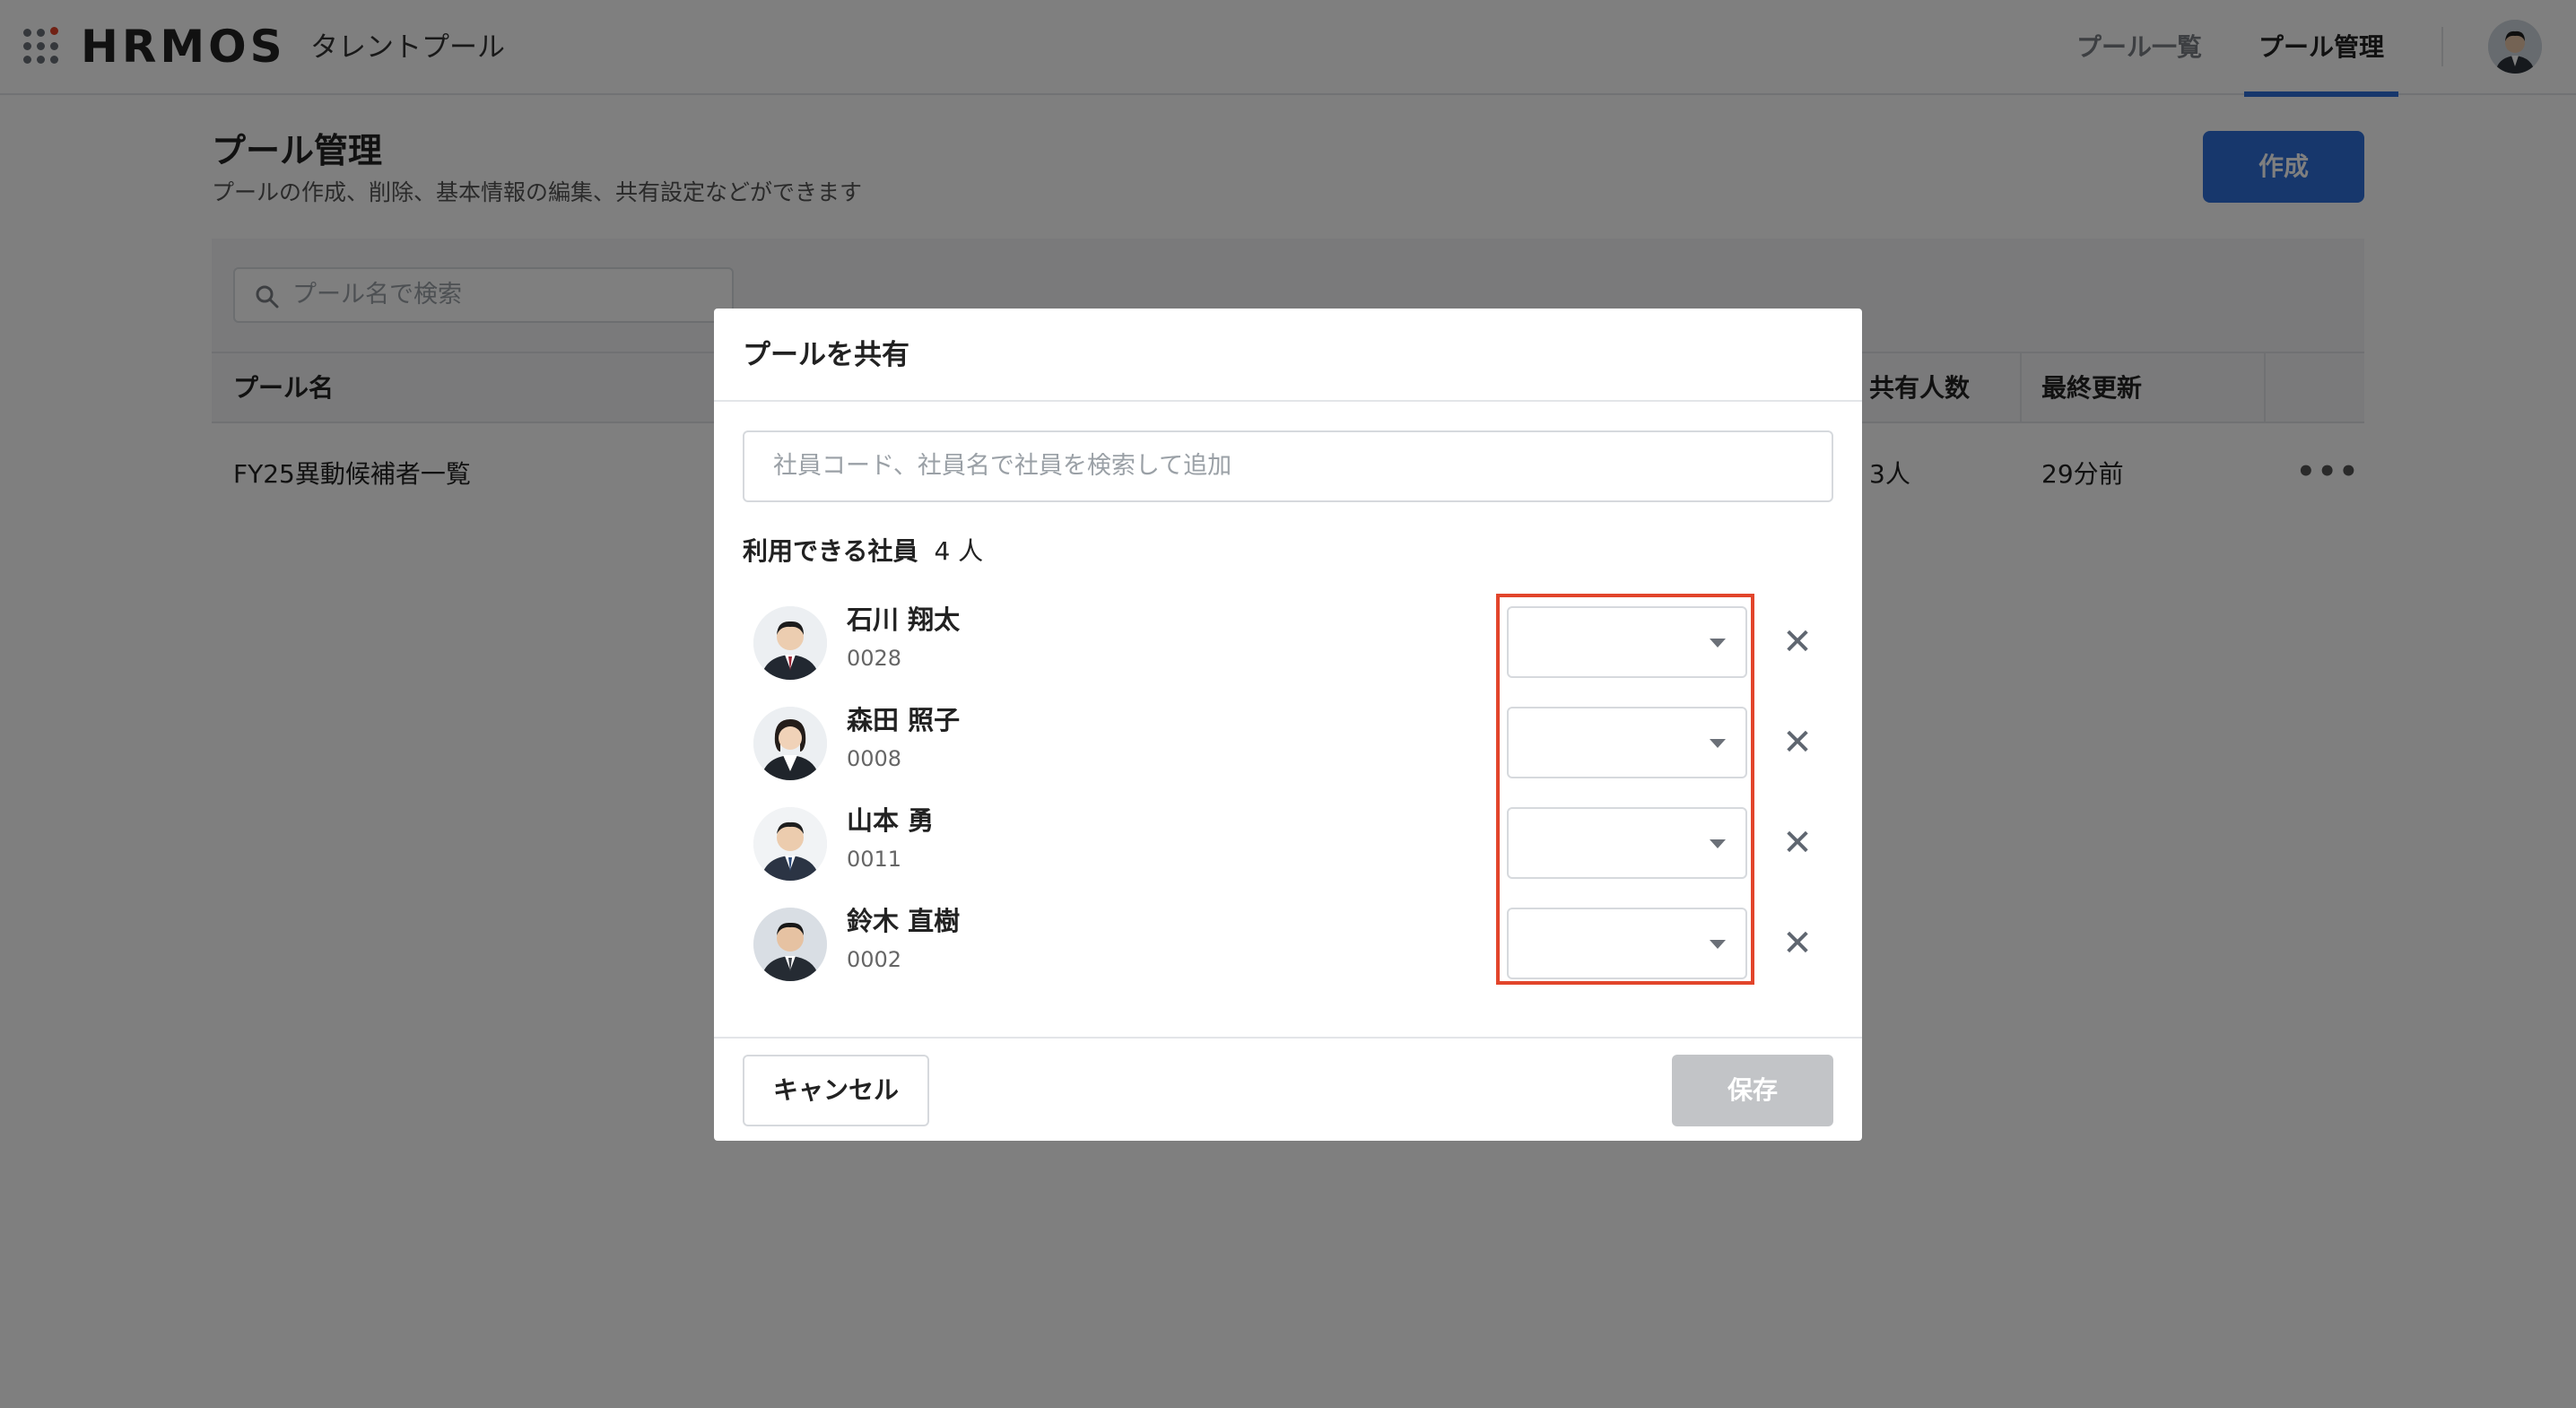 This screenshot has height=1408, width=2576. What do you see at coordinates (874, 859) in the screenshot?
I see `employee-code: 0011` at bounding box center [874, 859].